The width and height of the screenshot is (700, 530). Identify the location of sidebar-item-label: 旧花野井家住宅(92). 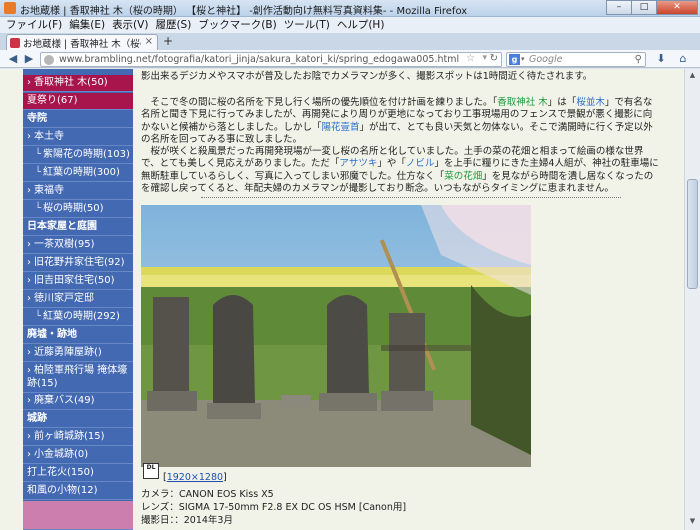
(79, 262).